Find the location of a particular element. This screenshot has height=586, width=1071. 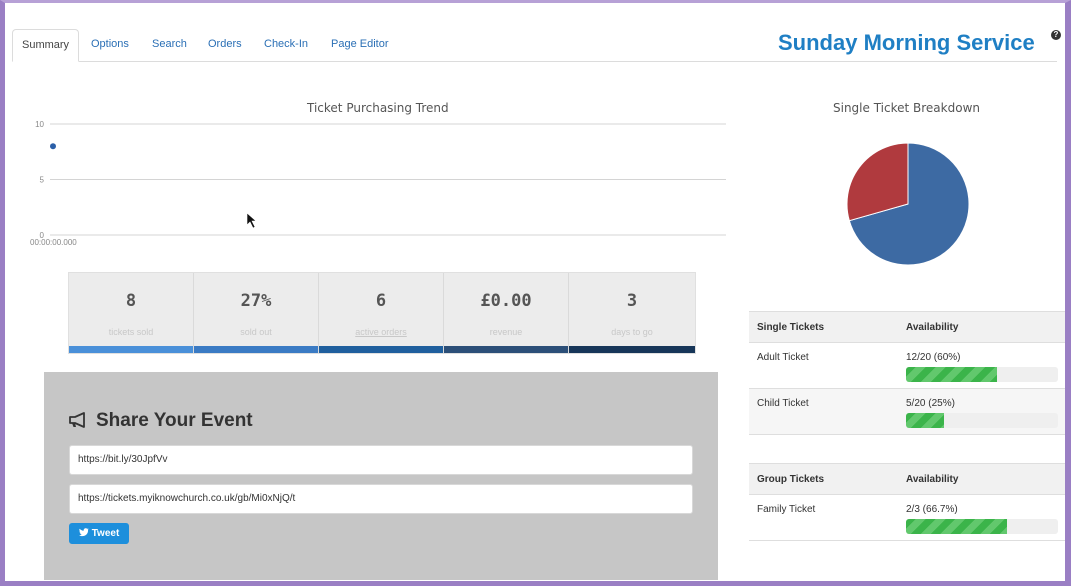

pie-chart-title: Single Ticket Breakdown is located at coordinates (906, 108).